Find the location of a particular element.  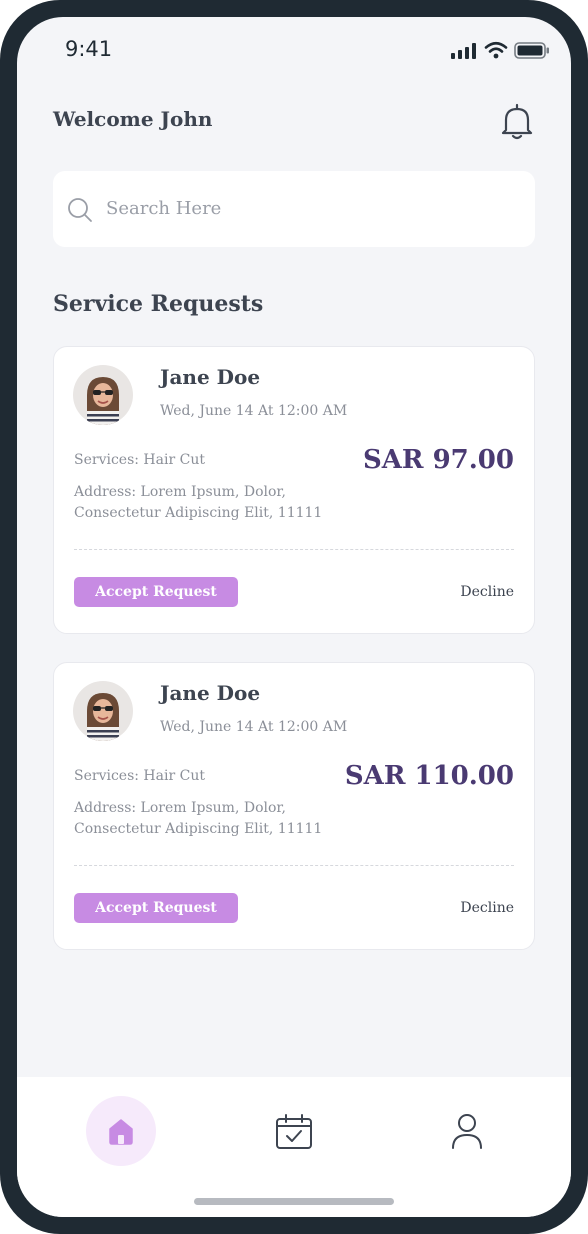

user-icon is located at coordinates (467, 1131).